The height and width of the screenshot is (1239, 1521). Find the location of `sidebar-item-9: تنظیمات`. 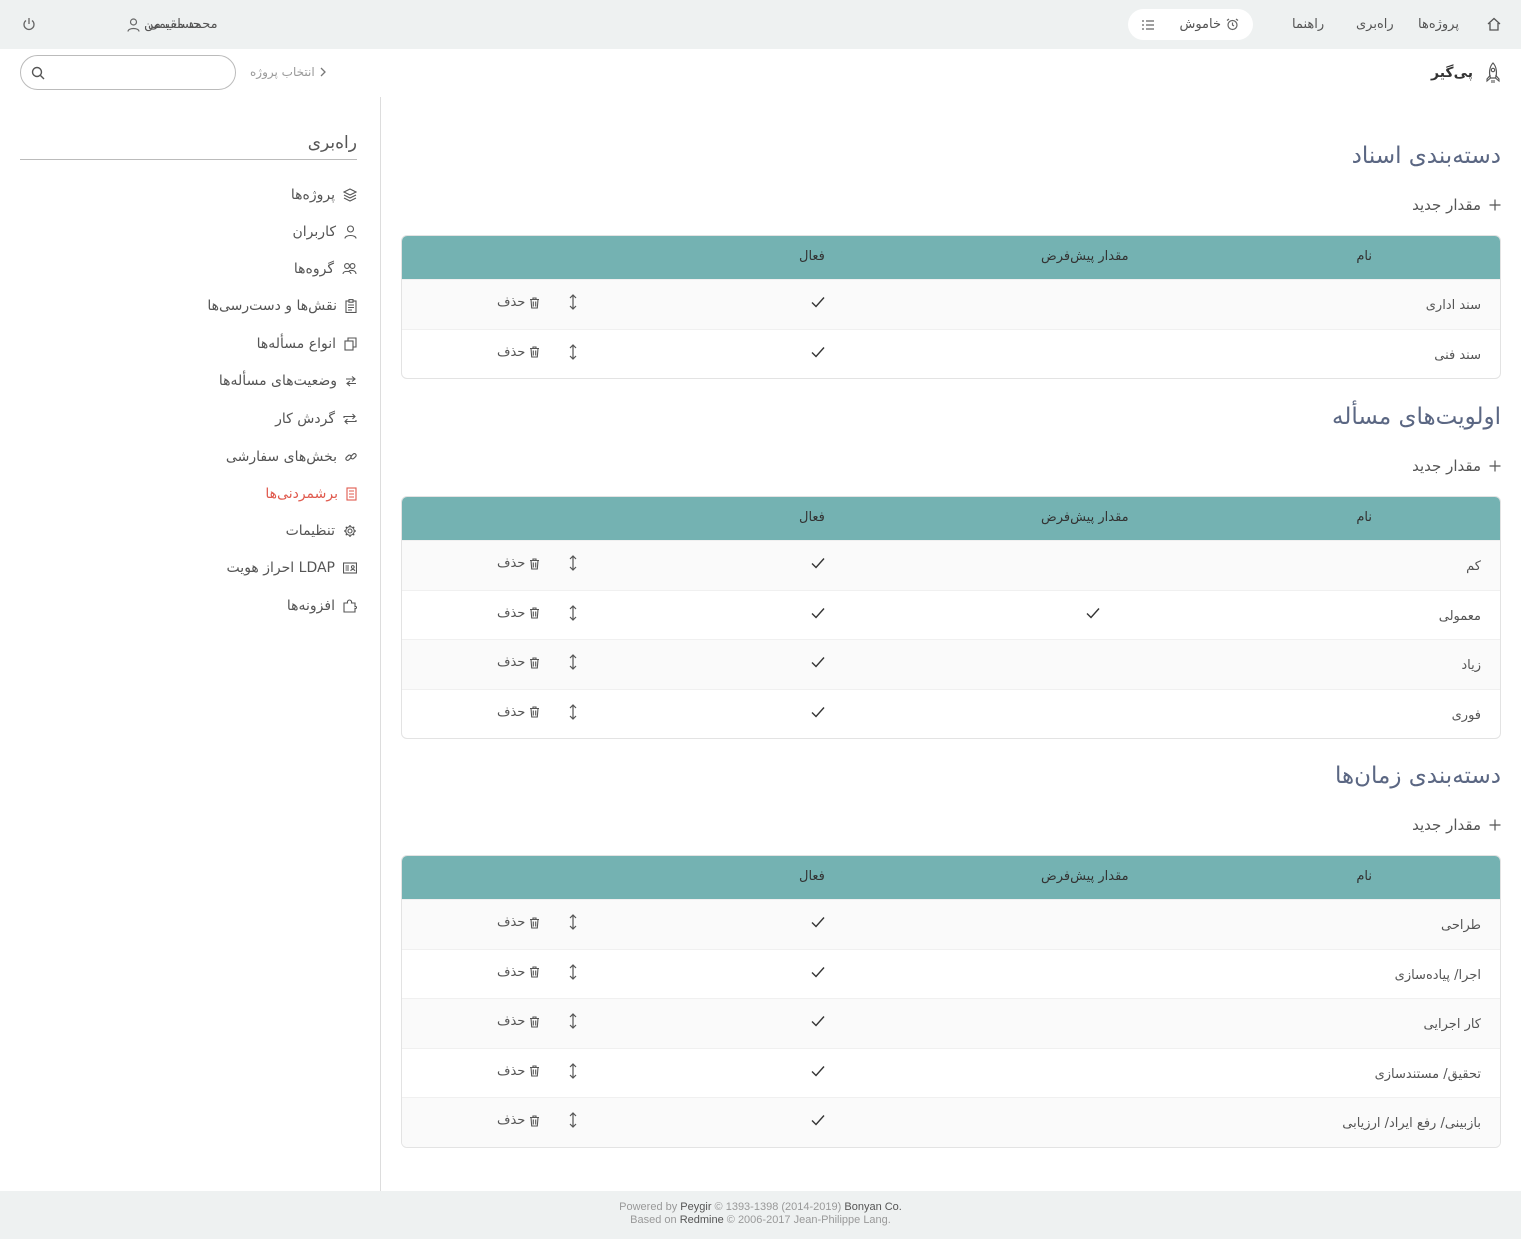

sidebar-item-9: تنظیمات is located at coordinates (321, 531).